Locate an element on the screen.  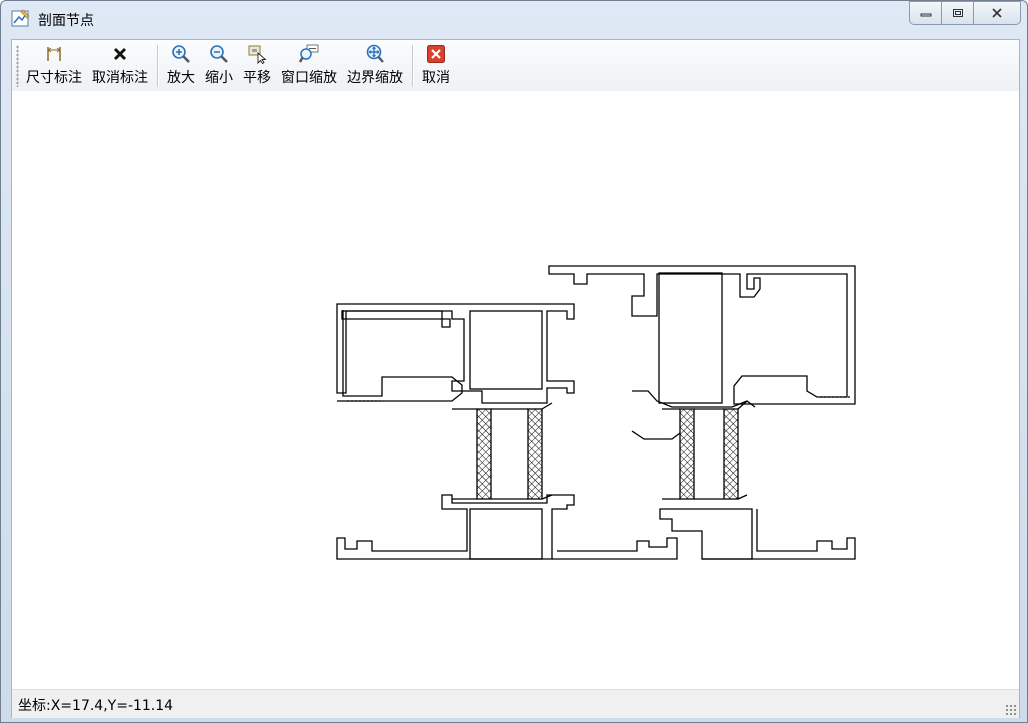
close-button is located at coordinates (997, 13).